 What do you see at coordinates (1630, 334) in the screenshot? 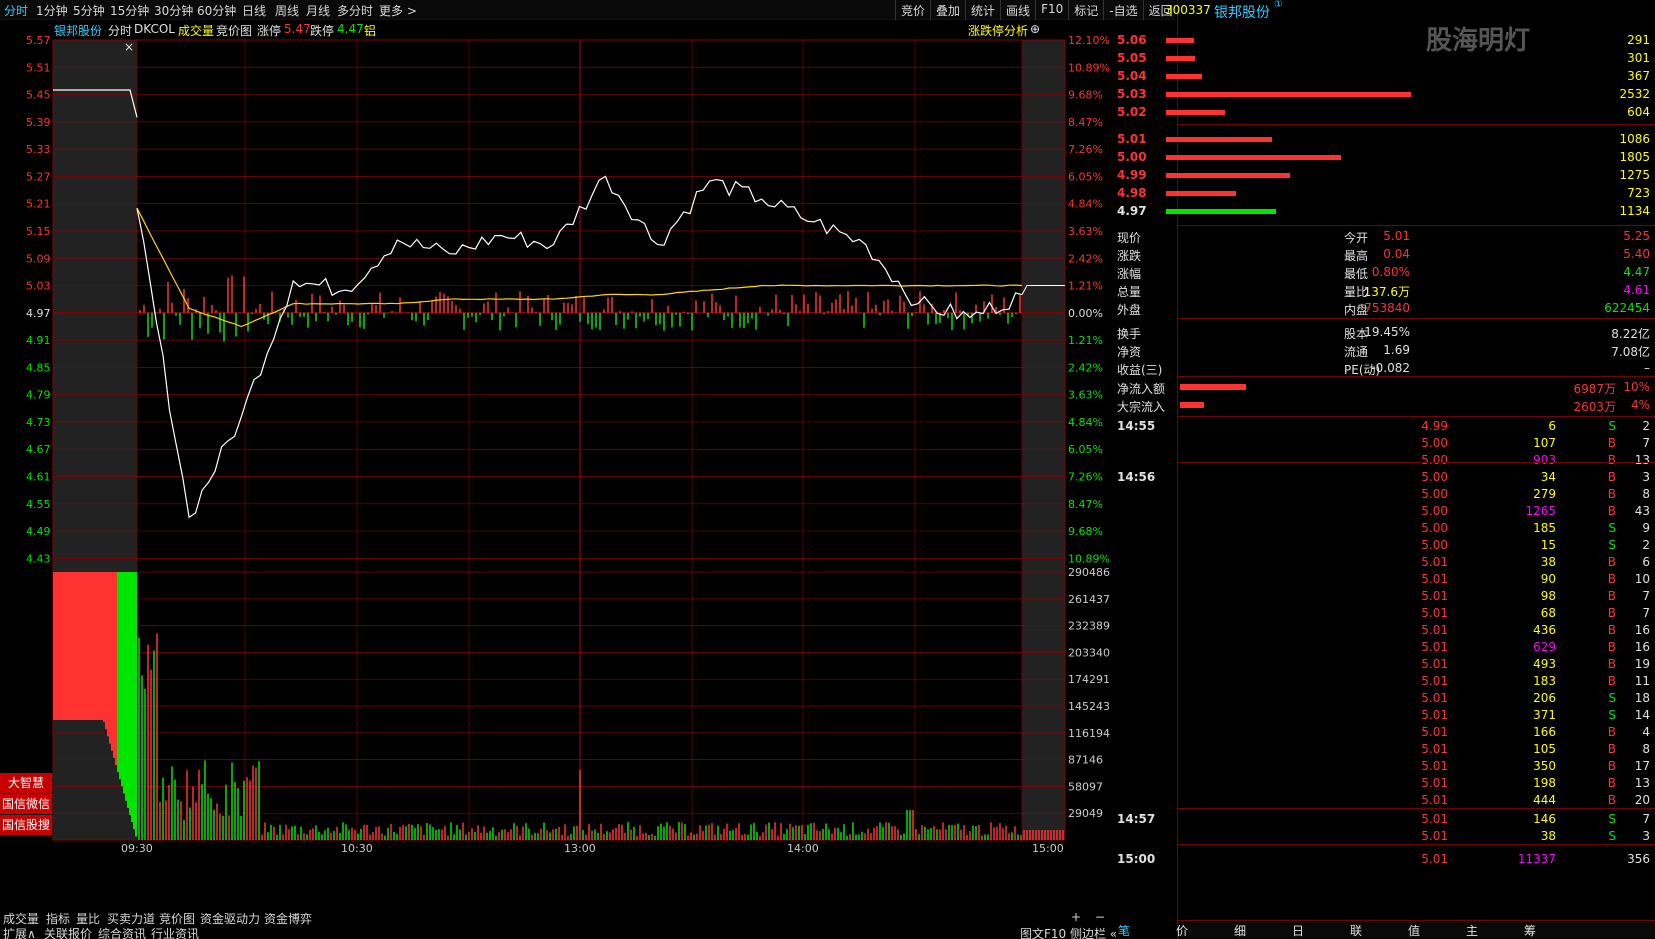
I see `stat-value: 8.22亿` at bounding box center [1630, 334].